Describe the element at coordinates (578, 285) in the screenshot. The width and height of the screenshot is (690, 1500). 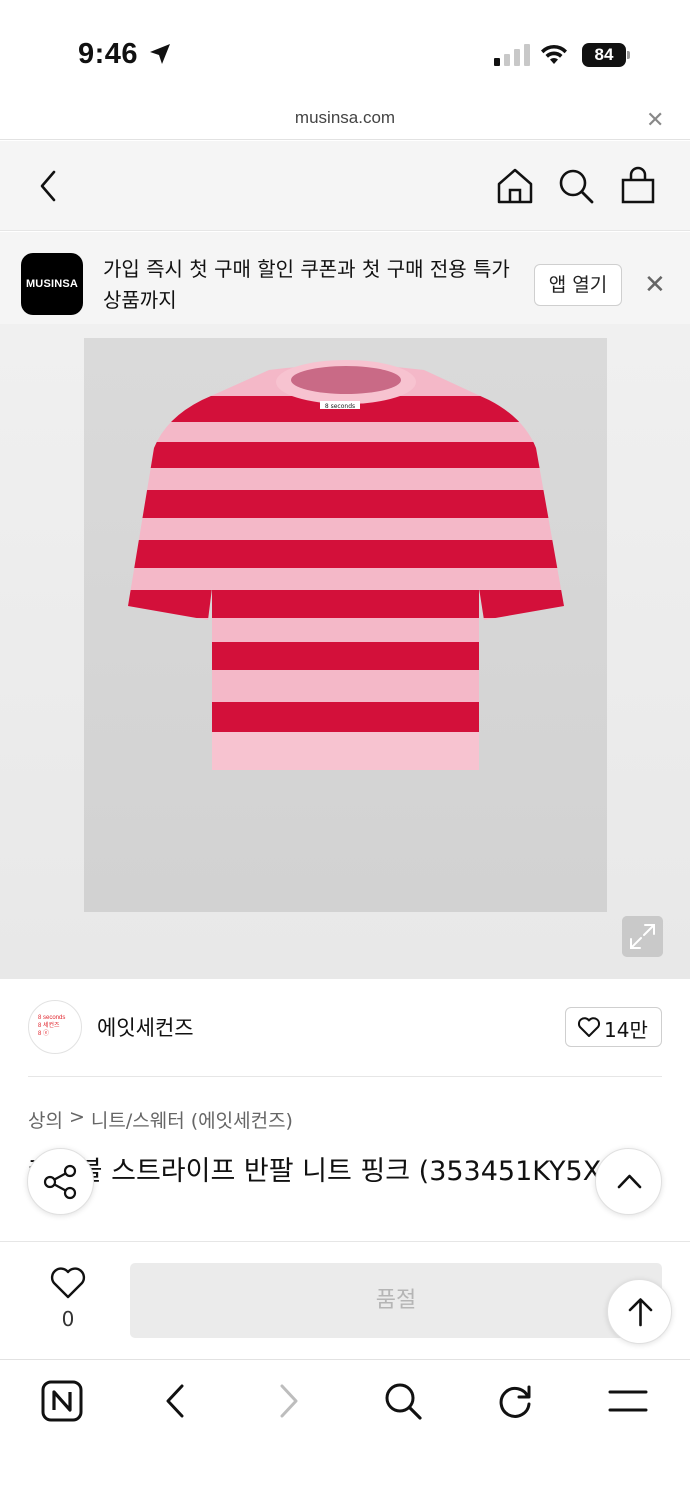
I see `open-app-button: 앱 열기` at that location.